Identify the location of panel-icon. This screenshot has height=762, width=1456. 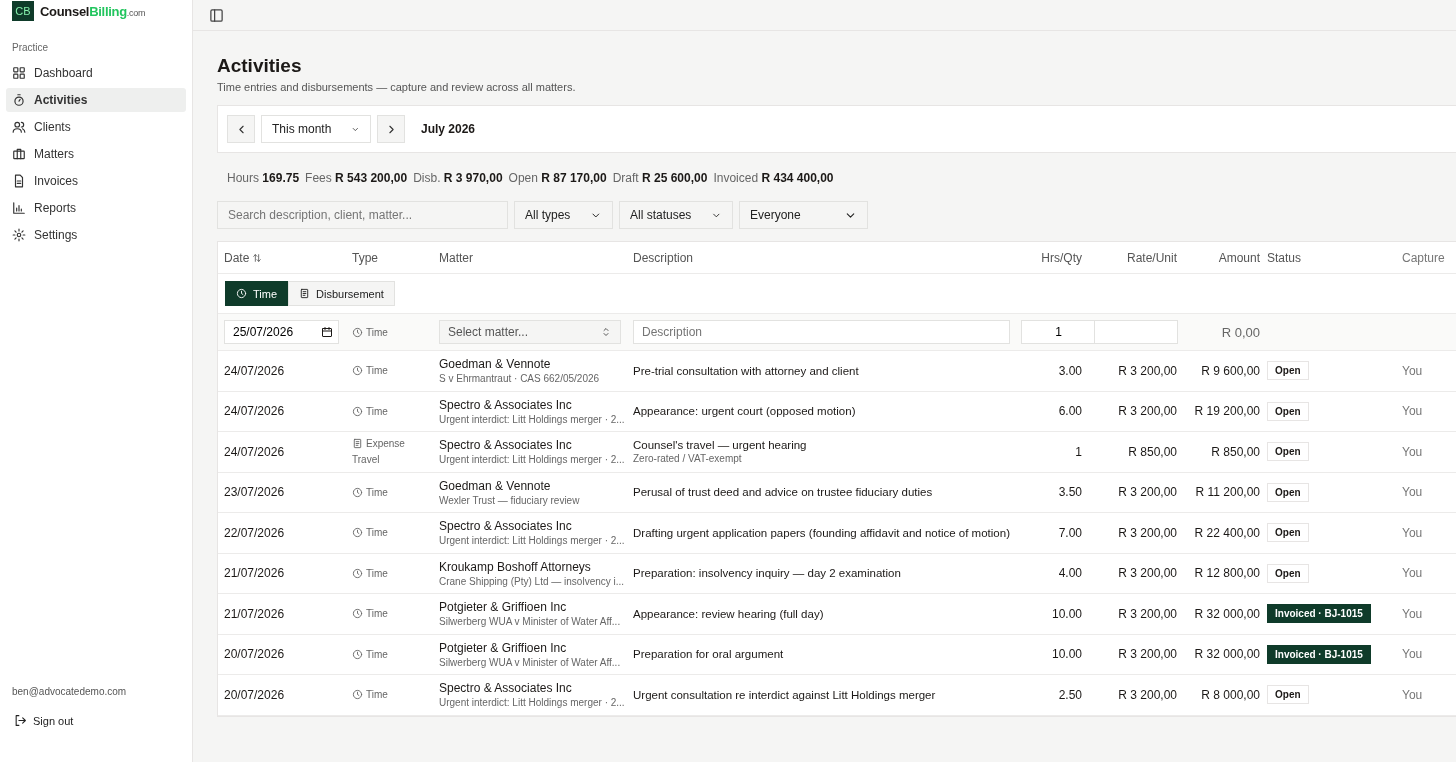
(216, 15).